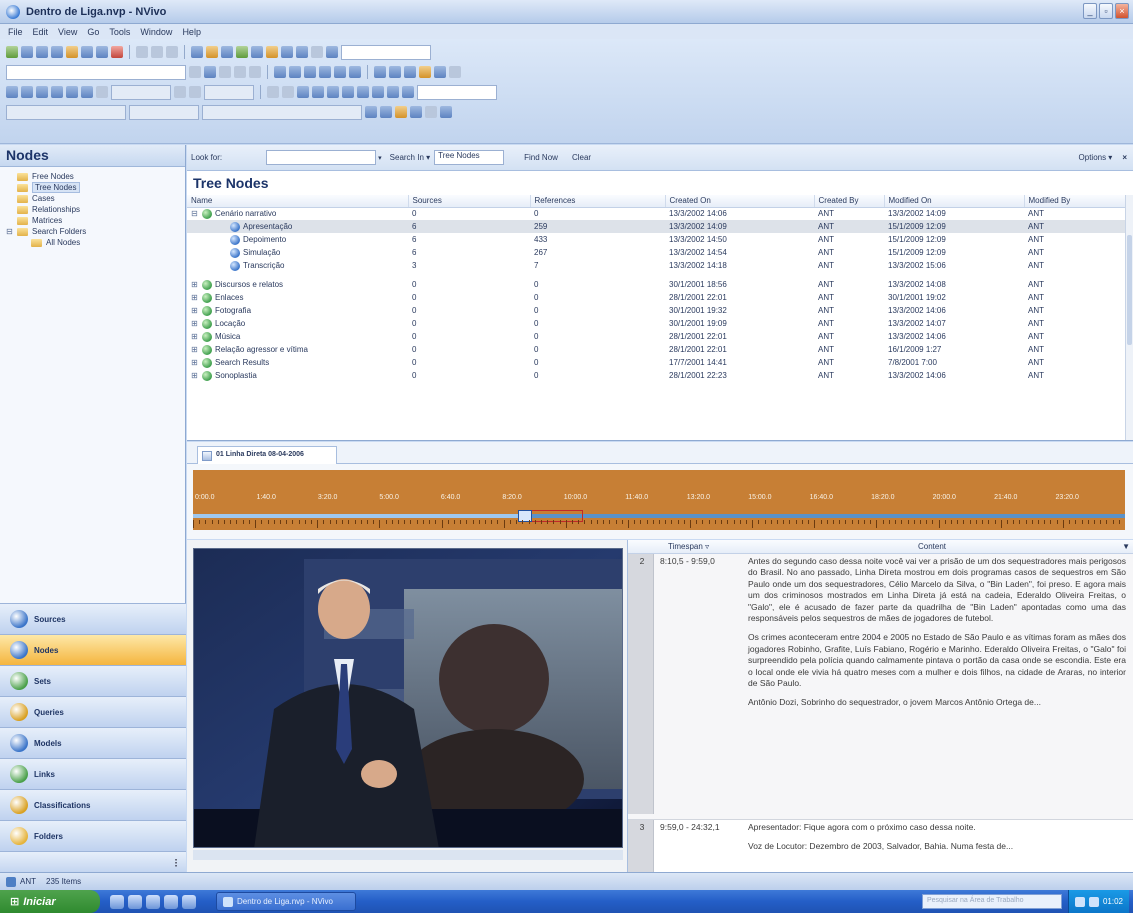  What do you see at coordinates (12, 52) in the screenshot?
I see `new-icon` at bounding box center [12, 52].